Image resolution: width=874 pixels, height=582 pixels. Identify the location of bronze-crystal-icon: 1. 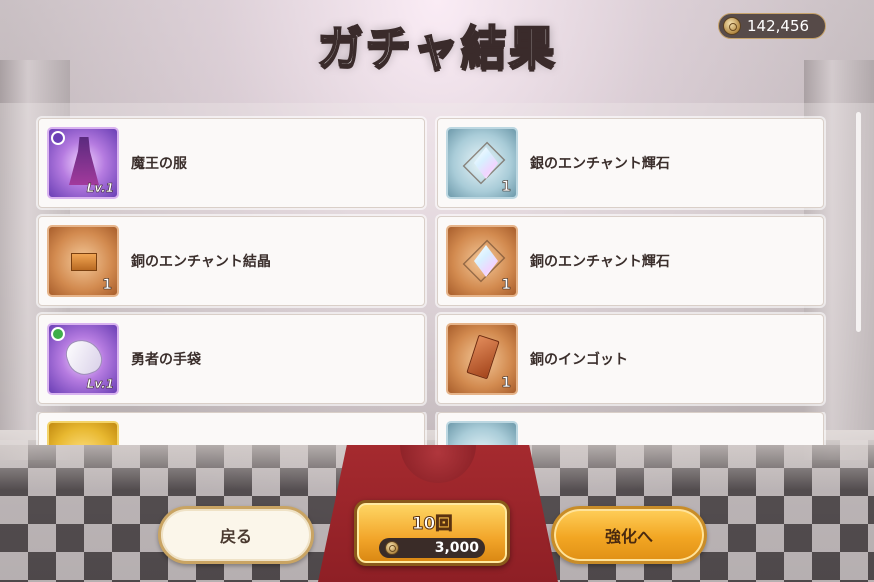
(83, 261).